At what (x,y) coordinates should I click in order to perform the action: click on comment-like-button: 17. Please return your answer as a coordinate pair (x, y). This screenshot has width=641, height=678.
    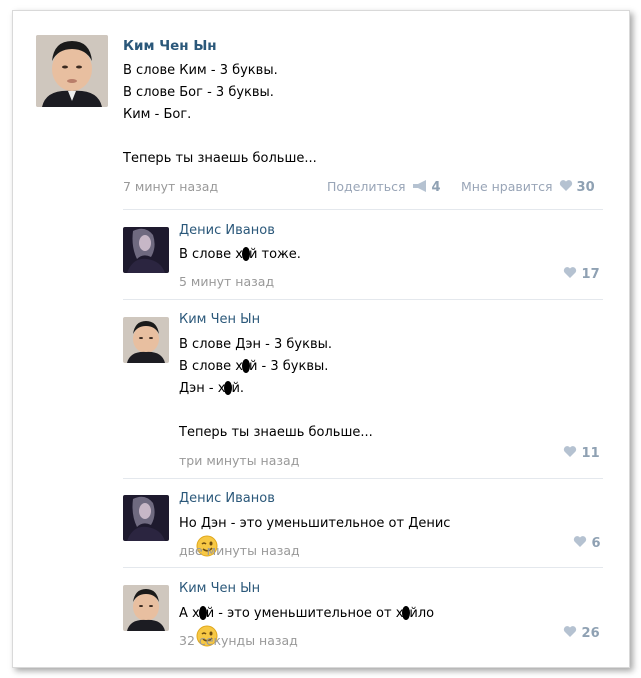
    Looking at the image, I should click on (581, 274).